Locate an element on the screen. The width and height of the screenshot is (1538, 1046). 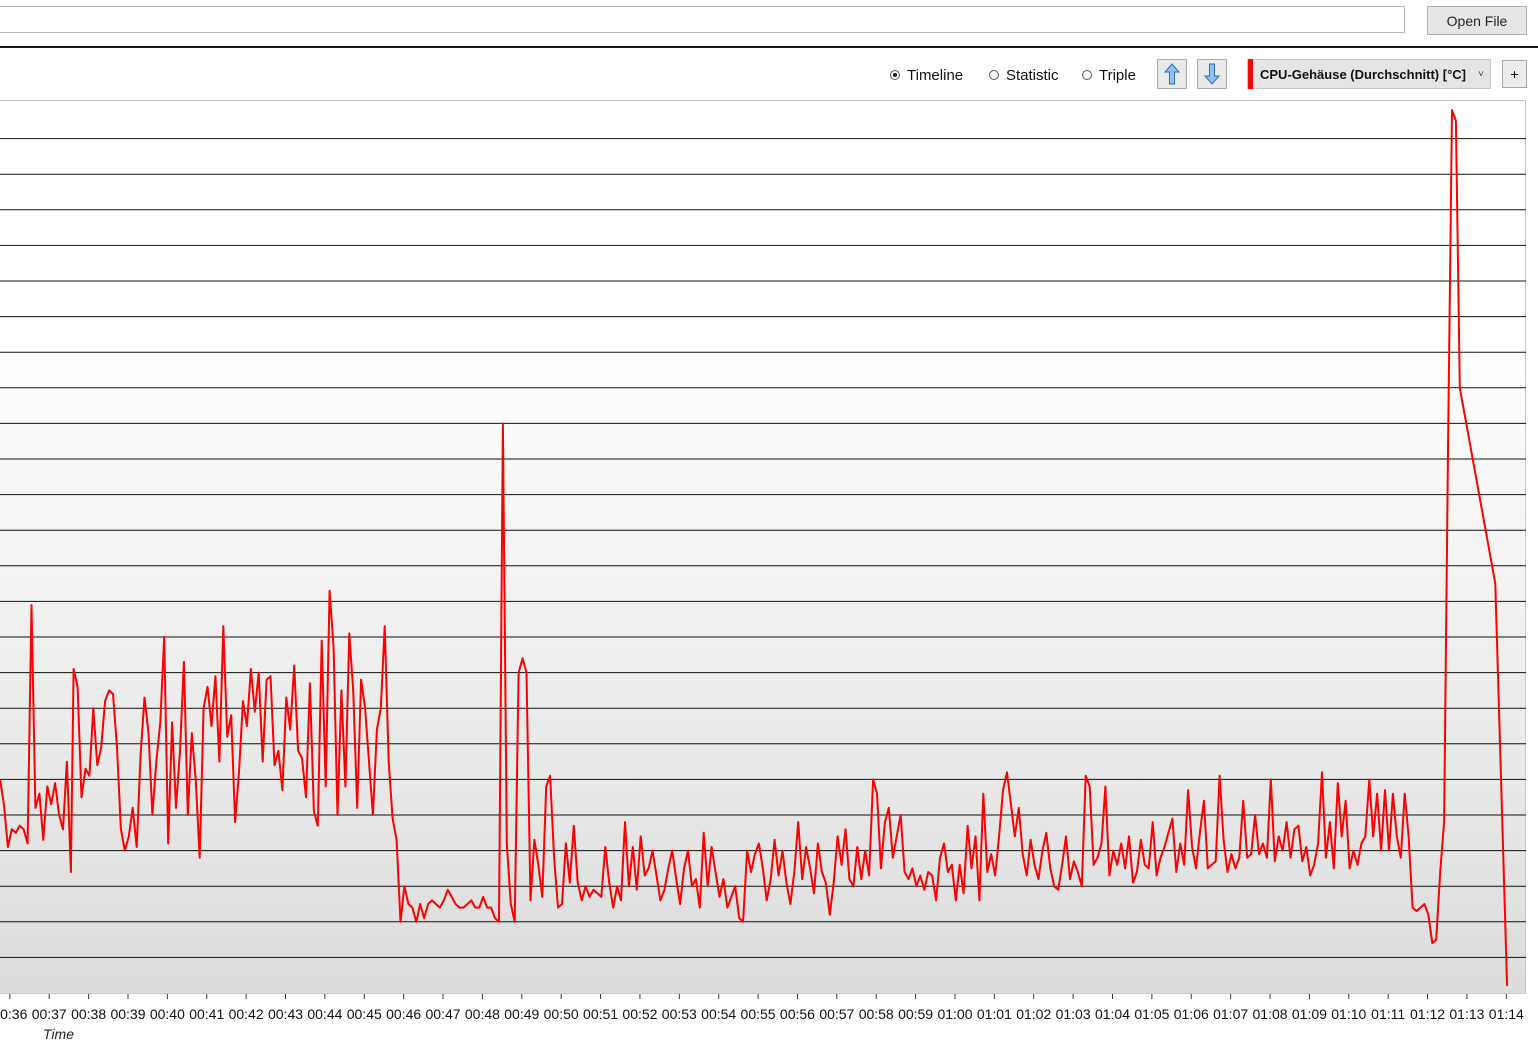
x-tick-label: 00:58 is located at coordinates (876, 1014).